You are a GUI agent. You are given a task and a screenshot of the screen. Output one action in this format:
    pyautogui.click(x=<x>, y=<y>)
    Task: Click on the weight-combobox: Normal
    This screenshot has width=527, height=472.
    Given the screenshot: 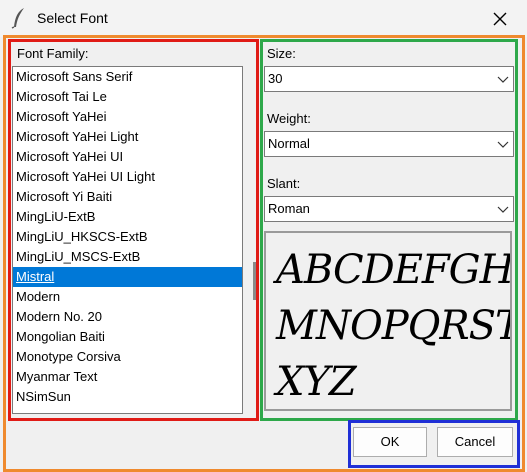 What is the action you would take?
    pyautogui.click(x=389, y=144)
    